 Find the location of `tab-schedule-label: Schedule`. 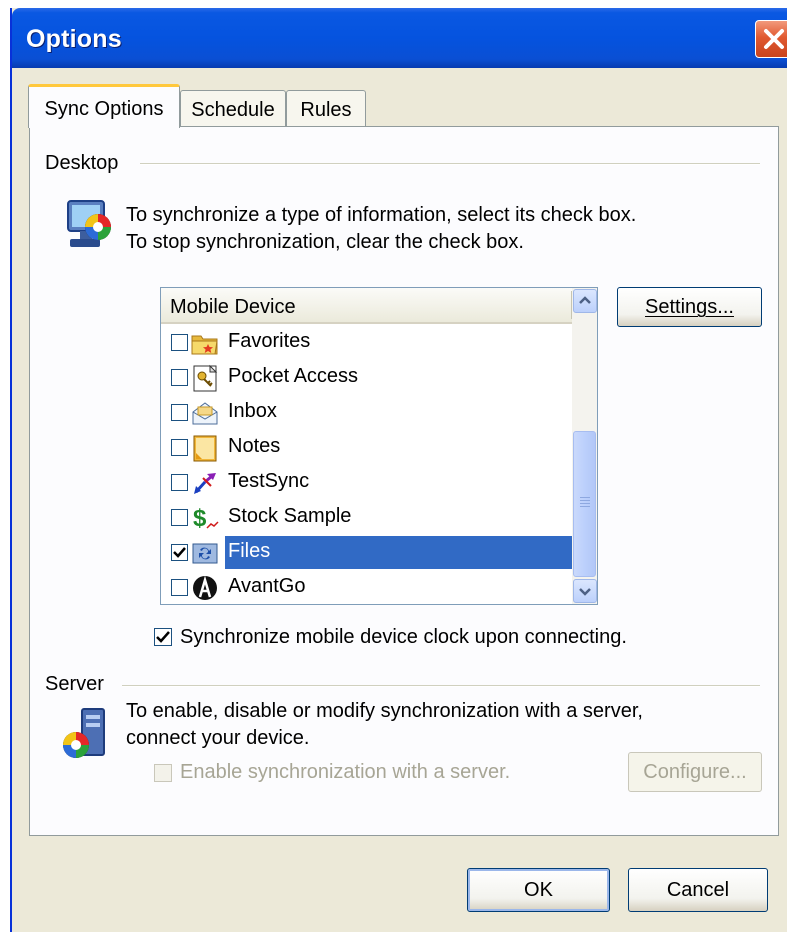

tab-schedule-label: Schedule is located at coordinates (233, 110).